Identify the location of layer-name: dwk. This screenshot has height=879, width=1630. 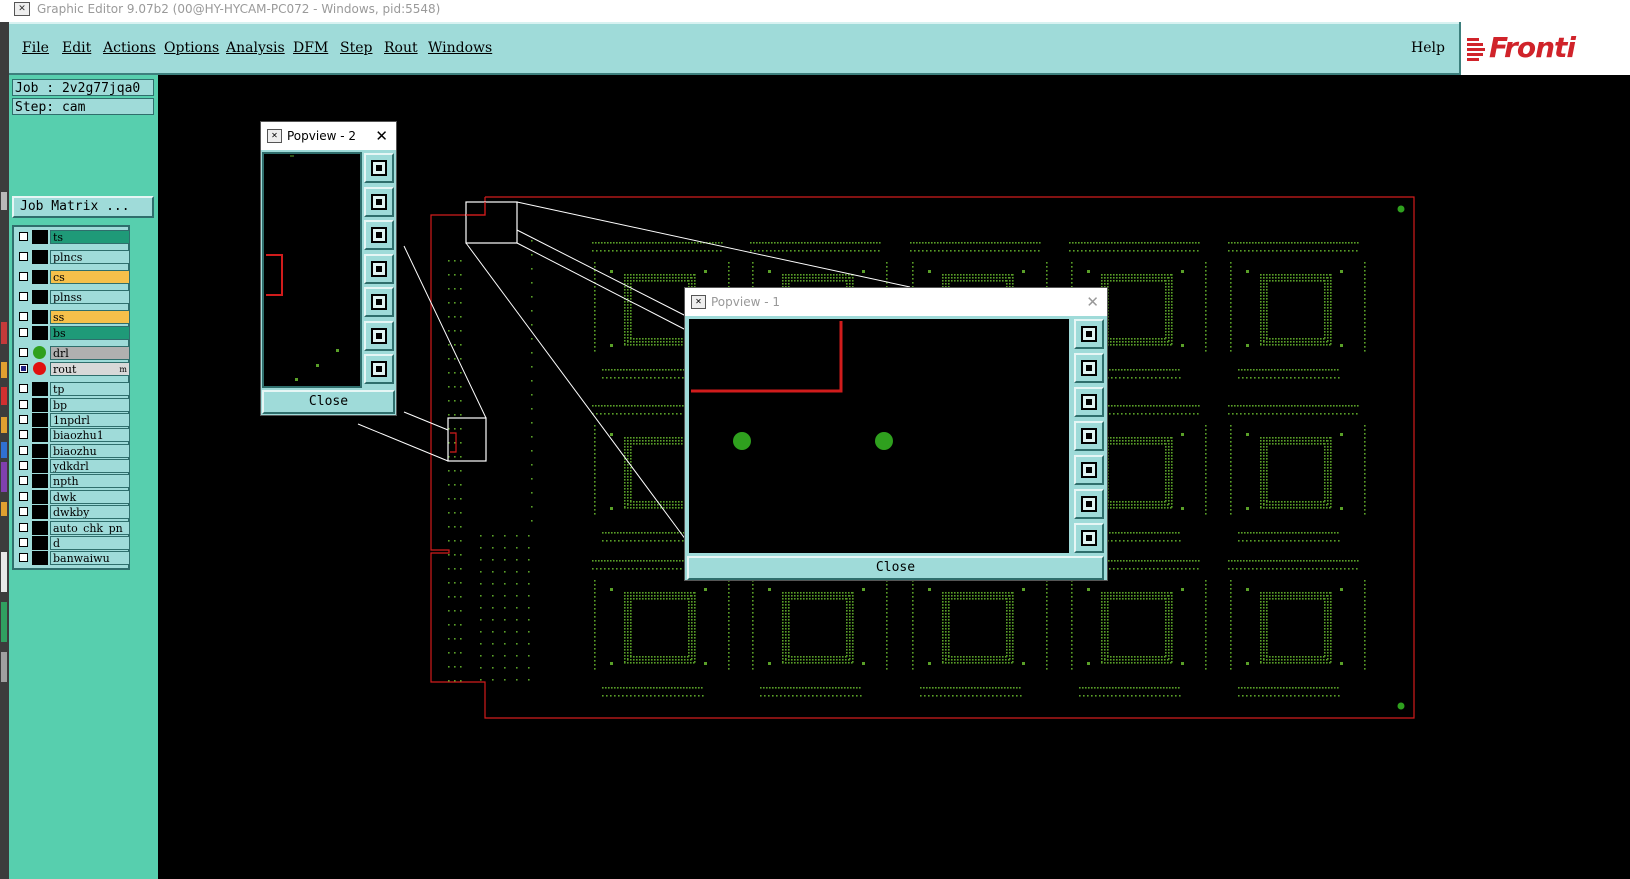
(90, 497).